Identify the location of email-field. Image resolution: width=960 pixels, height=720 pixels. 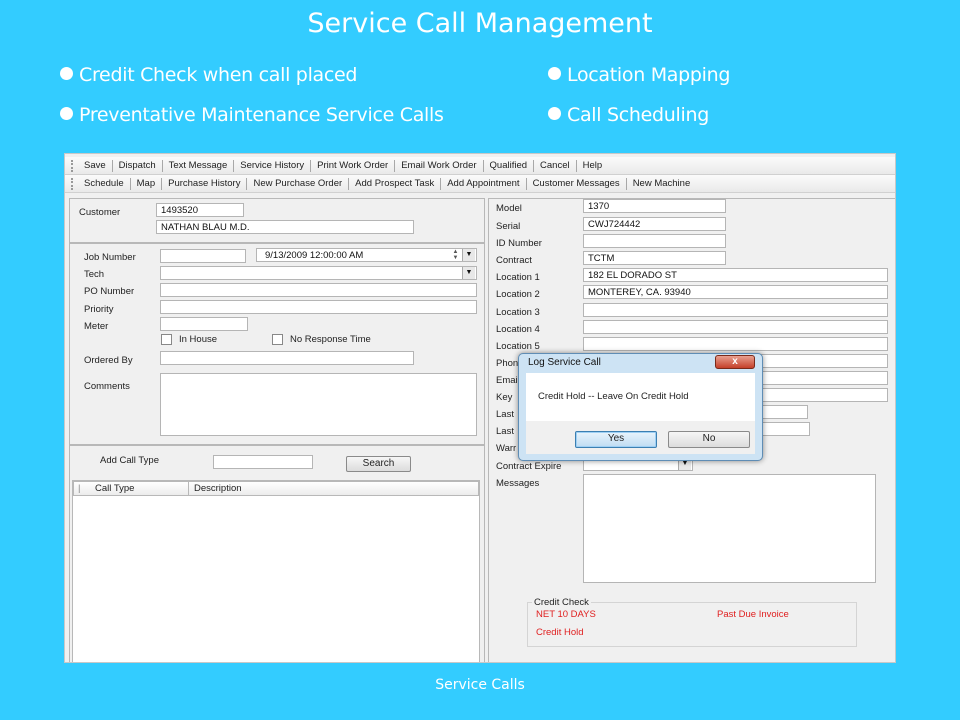
(821, 378).